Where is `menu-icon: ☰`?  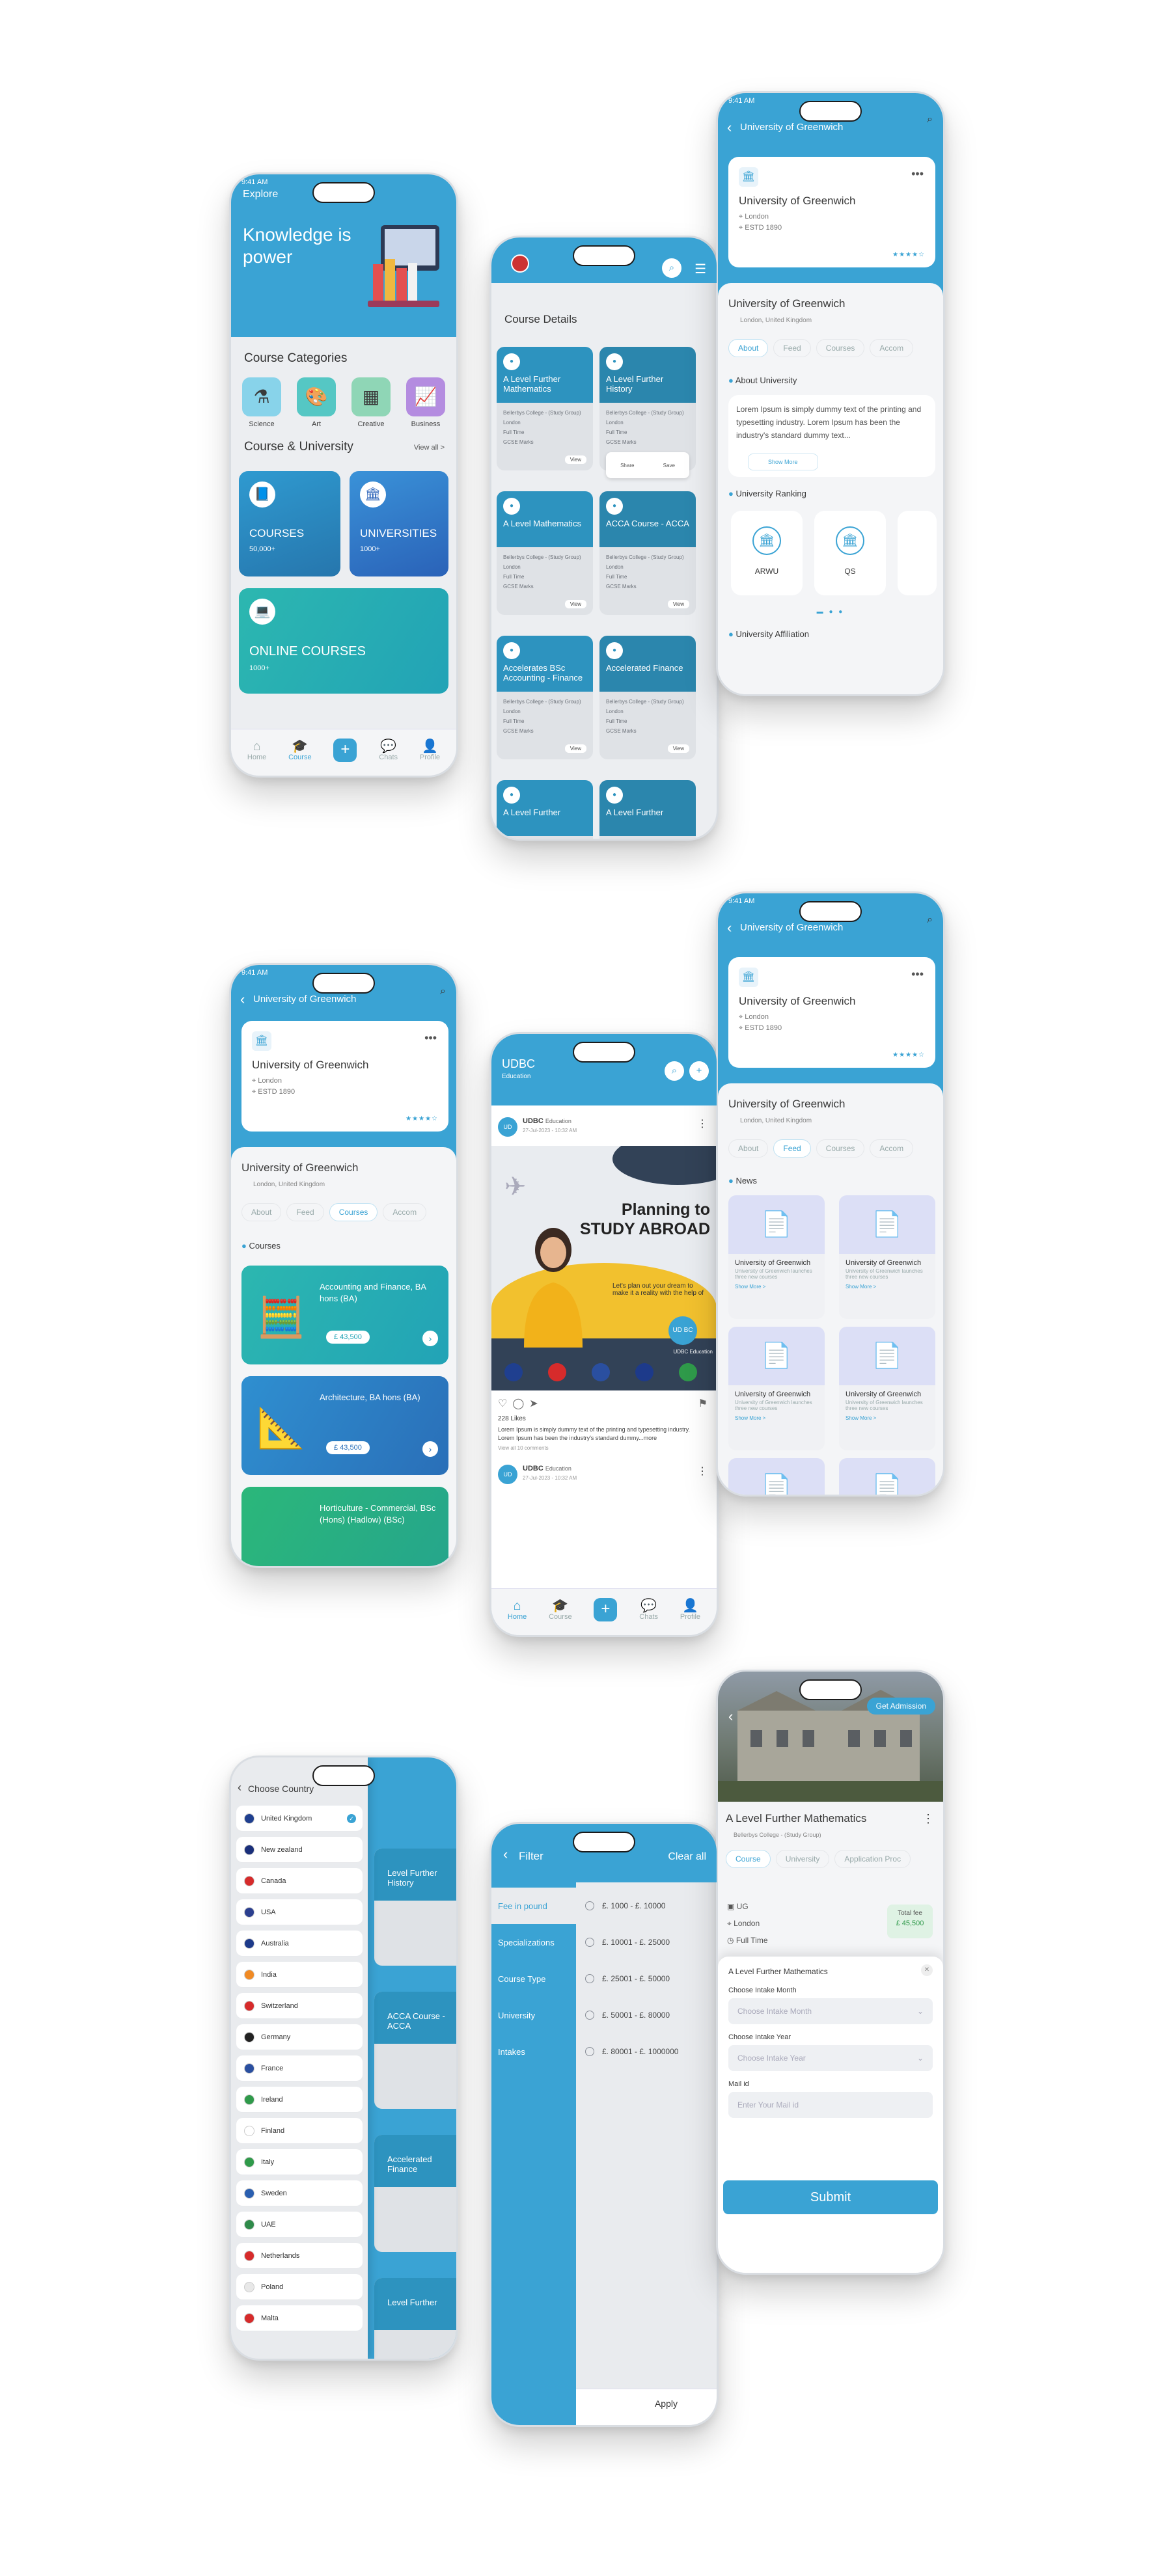 menu-icon: ☰ is located at coordinates (700, 269).